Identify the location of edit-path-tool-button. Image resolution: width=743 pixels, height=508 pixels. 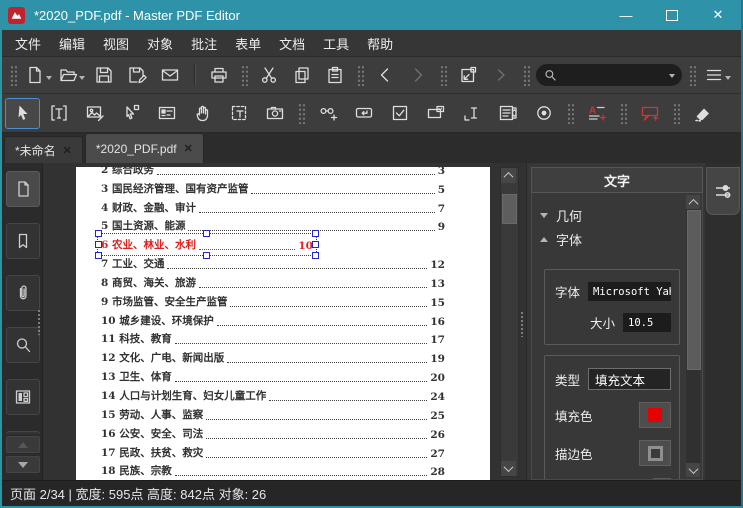
(130, 113).